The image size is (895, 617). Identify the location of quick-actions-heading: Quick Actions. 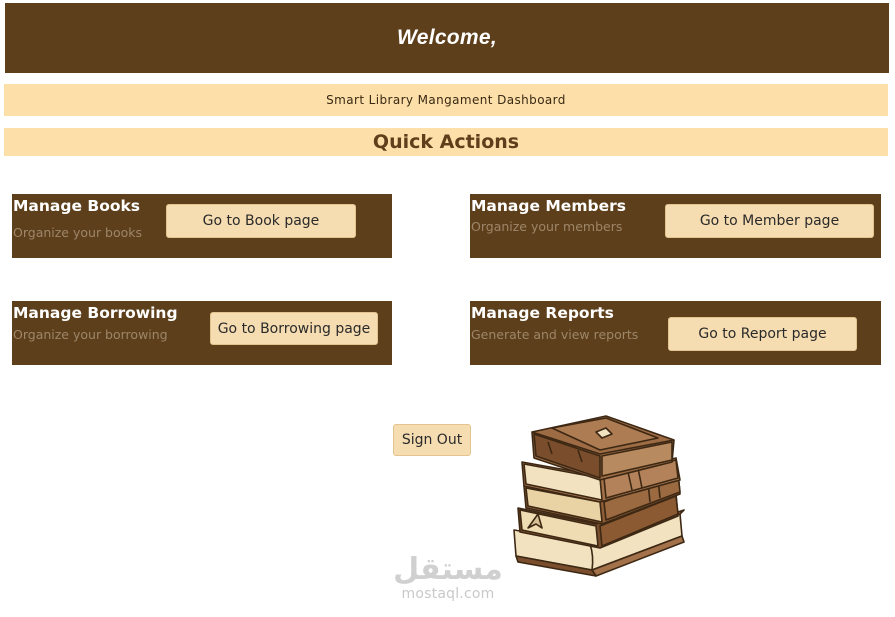
(446, 142).